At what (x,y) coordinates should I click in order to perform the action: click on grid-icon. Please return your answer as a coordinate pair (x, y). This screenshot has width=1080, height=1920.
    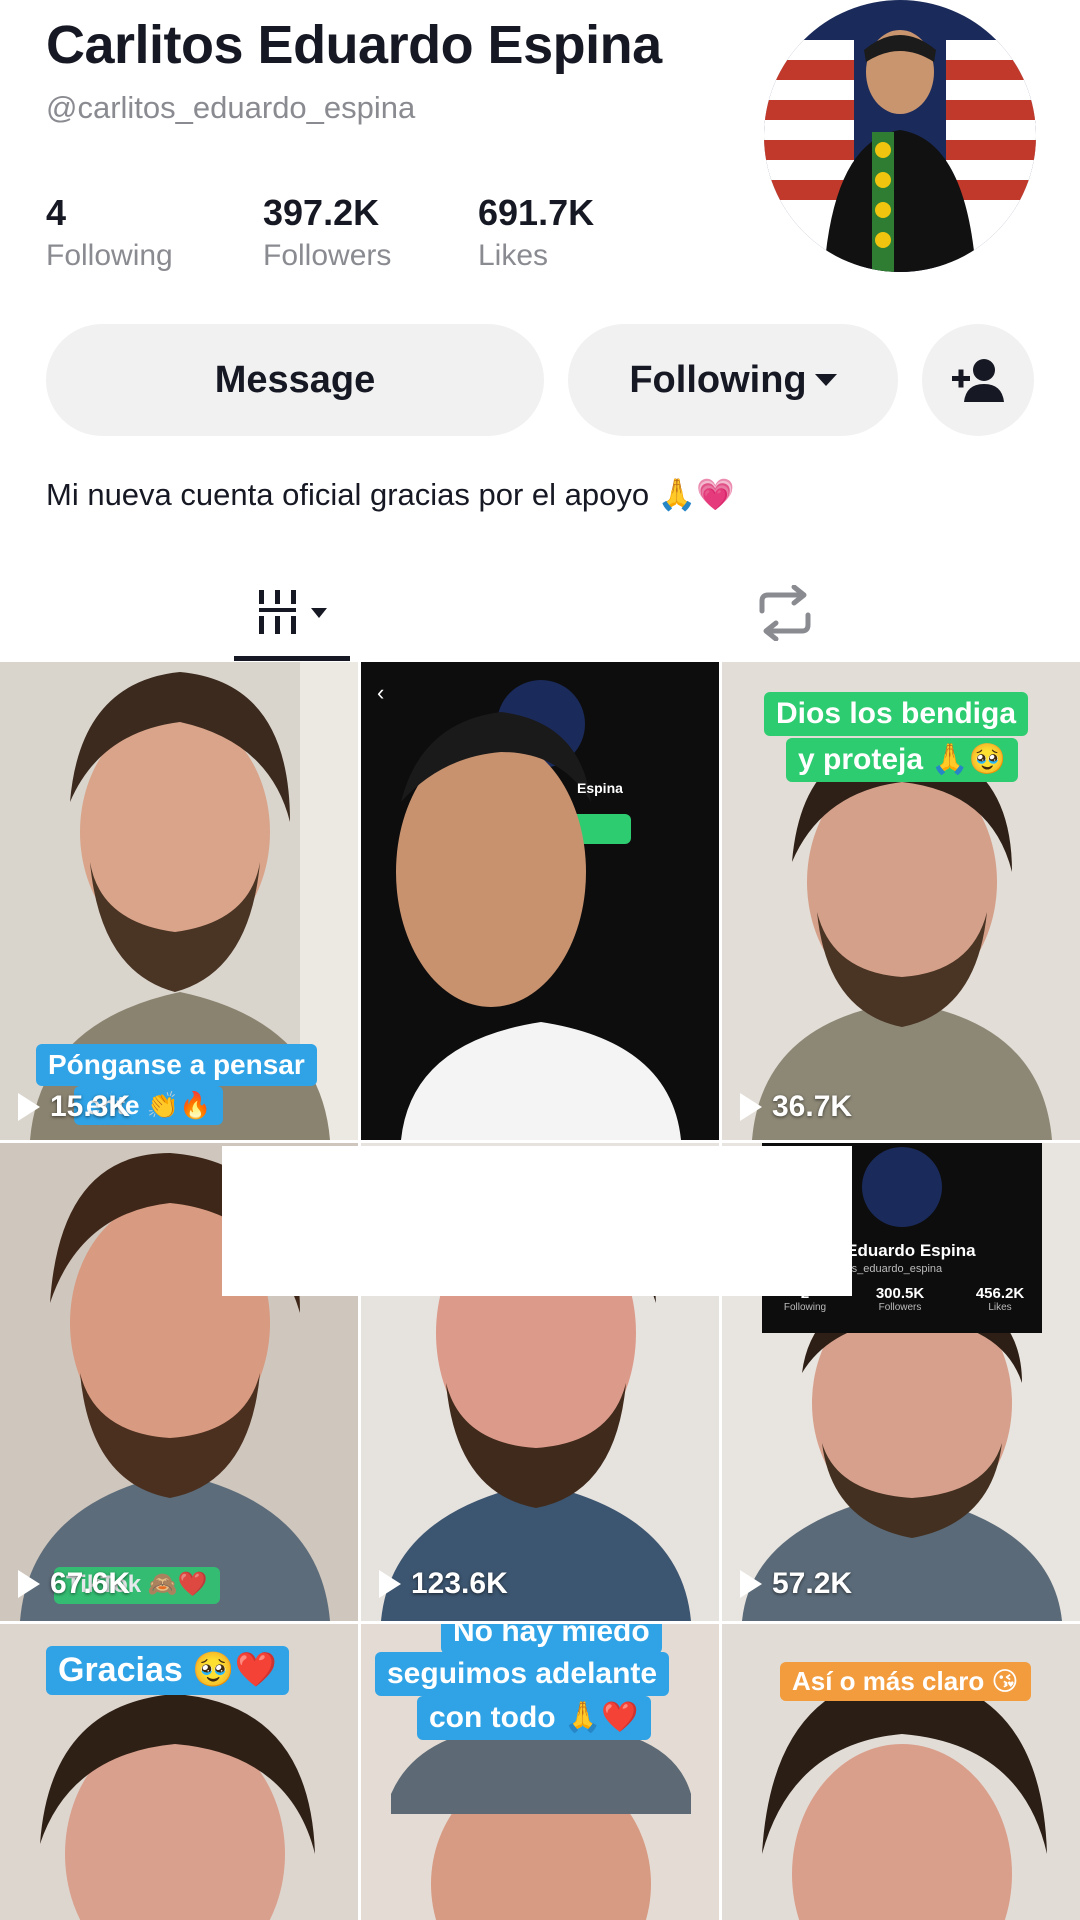
    Looking at the image, I should click on (293, 612).